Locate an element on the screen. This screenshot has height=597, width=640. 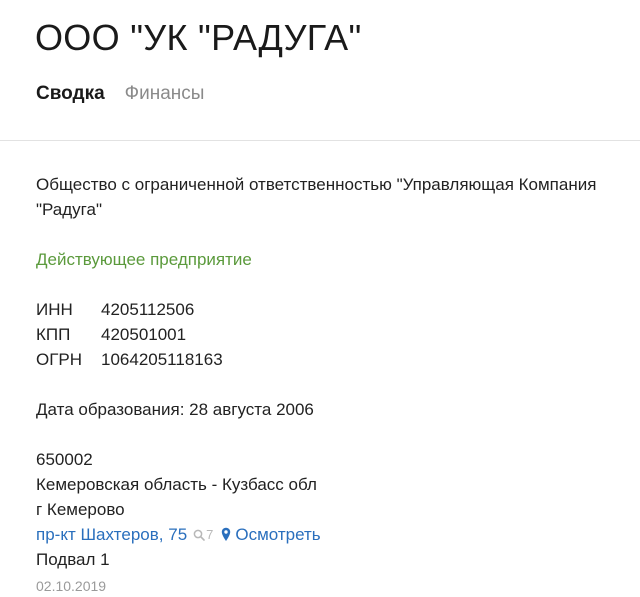
address-region: Кемеровская область - Кузбасс обл is located at coordinates (176, 484).